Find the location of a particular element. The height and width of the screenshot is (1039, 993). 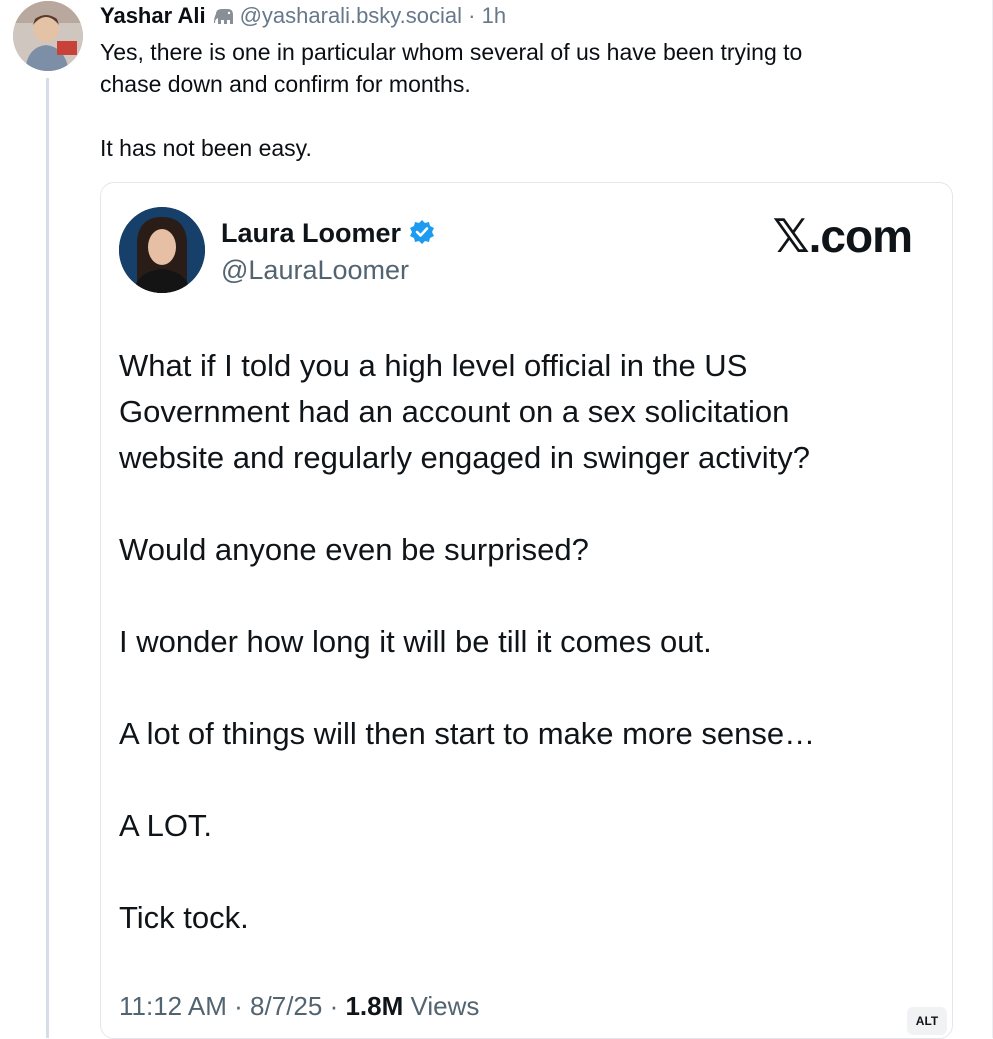

verified-badge-icon is located at coordinates (422, 235).